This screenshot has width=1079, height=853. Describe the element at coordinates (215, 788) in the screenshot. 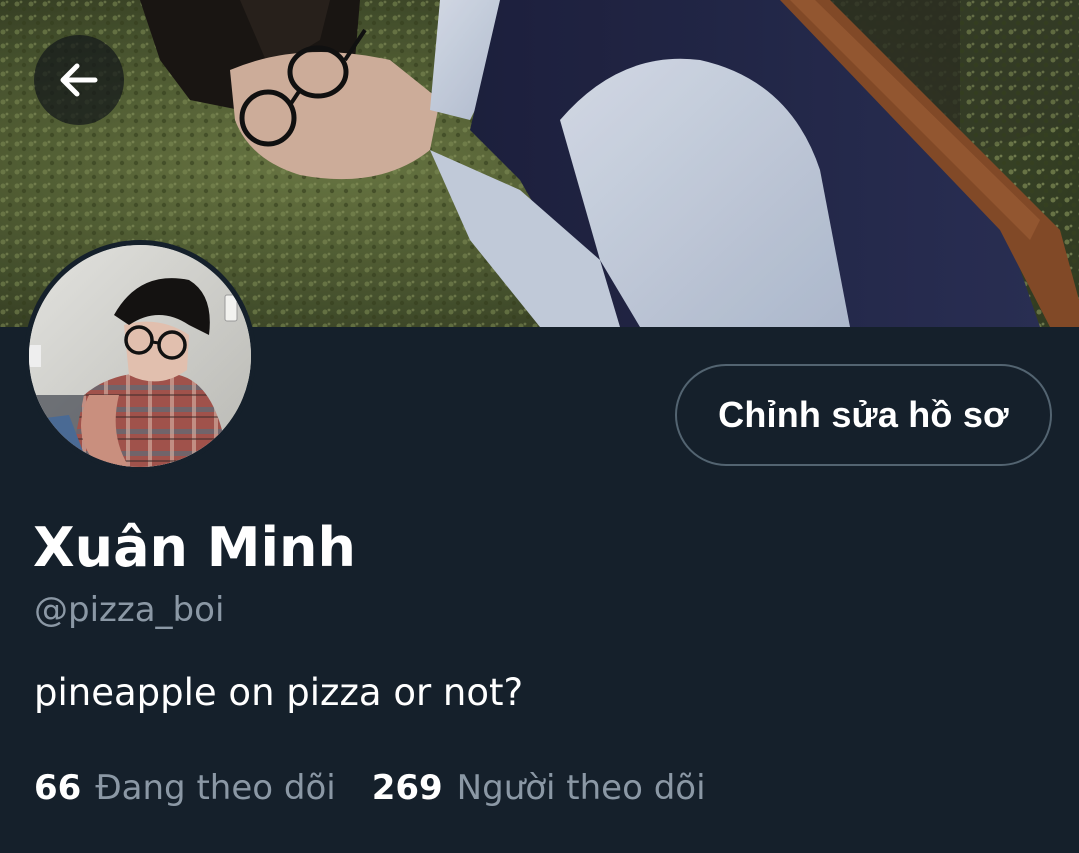

I see `following-label: Đang theo dõi` at that location.